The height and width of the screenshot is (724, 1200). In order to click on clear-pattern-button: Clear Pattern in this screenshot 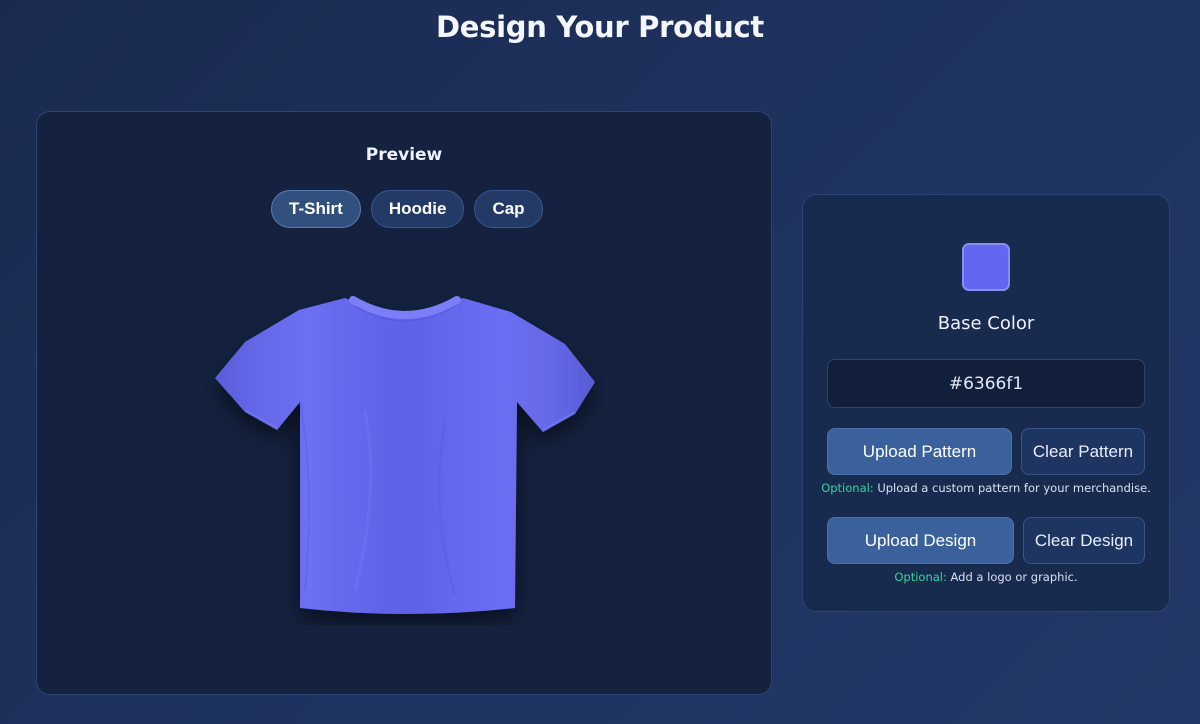, I will do `click(1083, 451)`.